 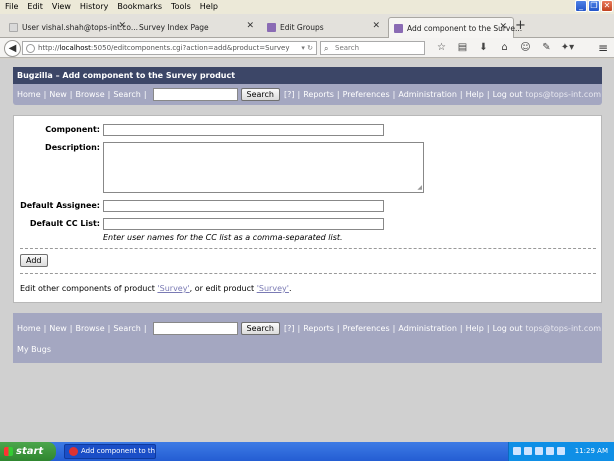 I want to click on system-tray: 11:29 AM, so click(x=561, y=451).